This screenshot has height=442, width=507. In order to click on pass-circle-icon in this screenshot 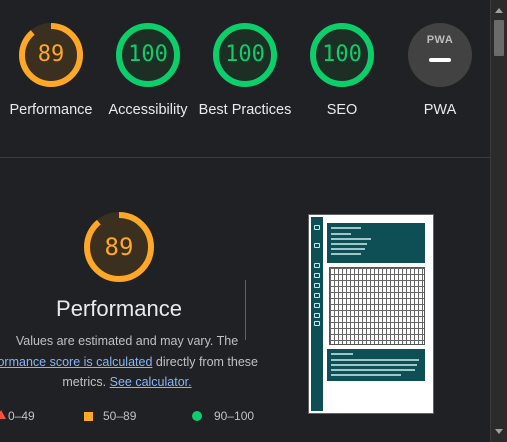, I will do `click(197, 416)`.